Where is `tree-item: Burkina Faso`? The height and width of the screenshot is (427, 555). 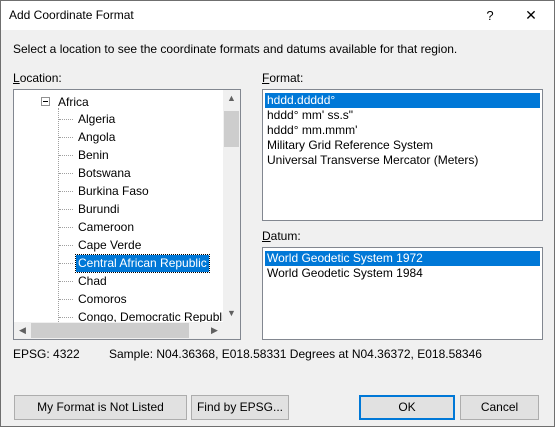 tree-item: Burkina Faso is located at coordinates (105, 191).